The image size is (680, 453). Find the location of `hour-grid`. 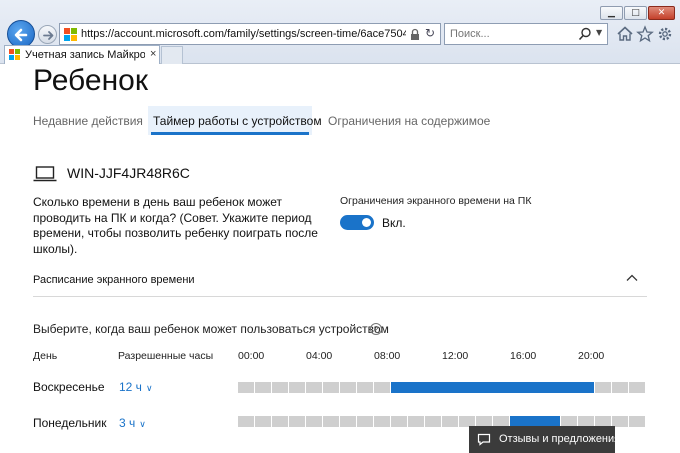

hour-grid is located at coordinates (443, 387).